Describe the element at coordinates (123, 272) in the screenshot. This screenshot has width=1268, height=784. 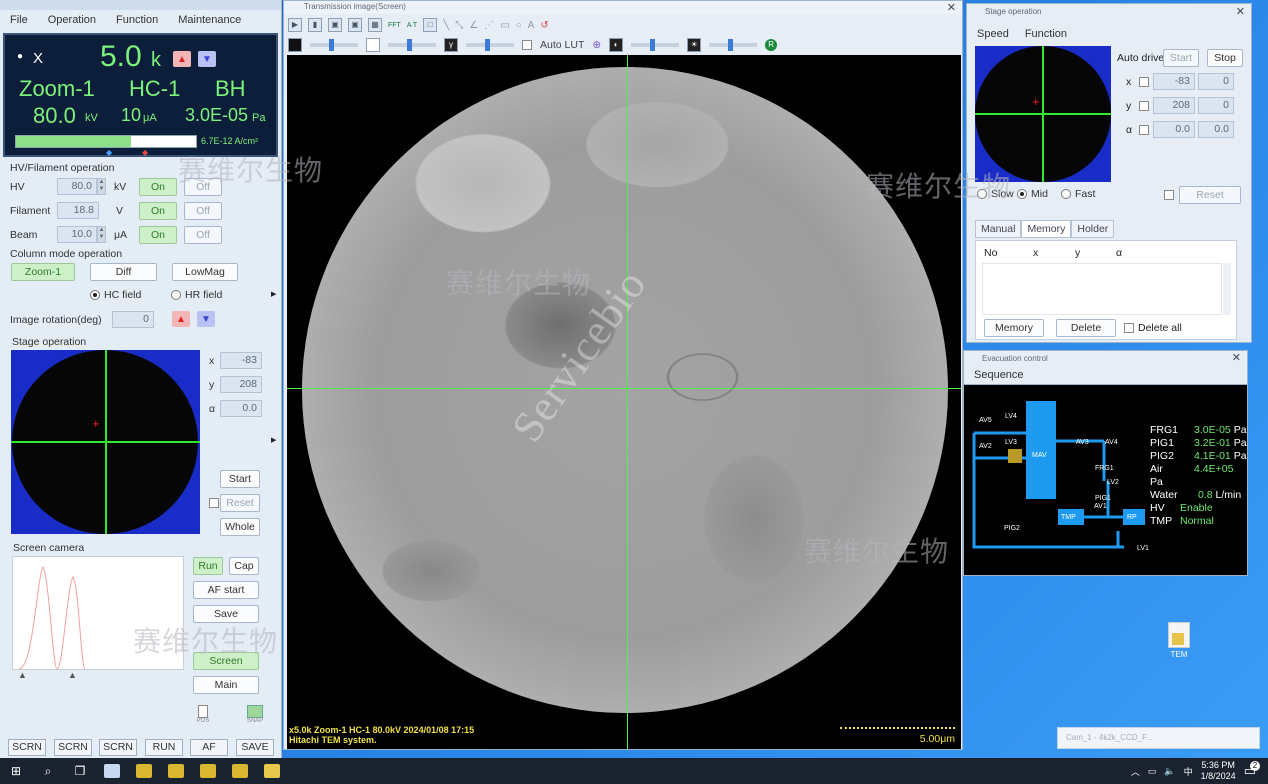
I see `diff-mode-button: Diff` at that location.